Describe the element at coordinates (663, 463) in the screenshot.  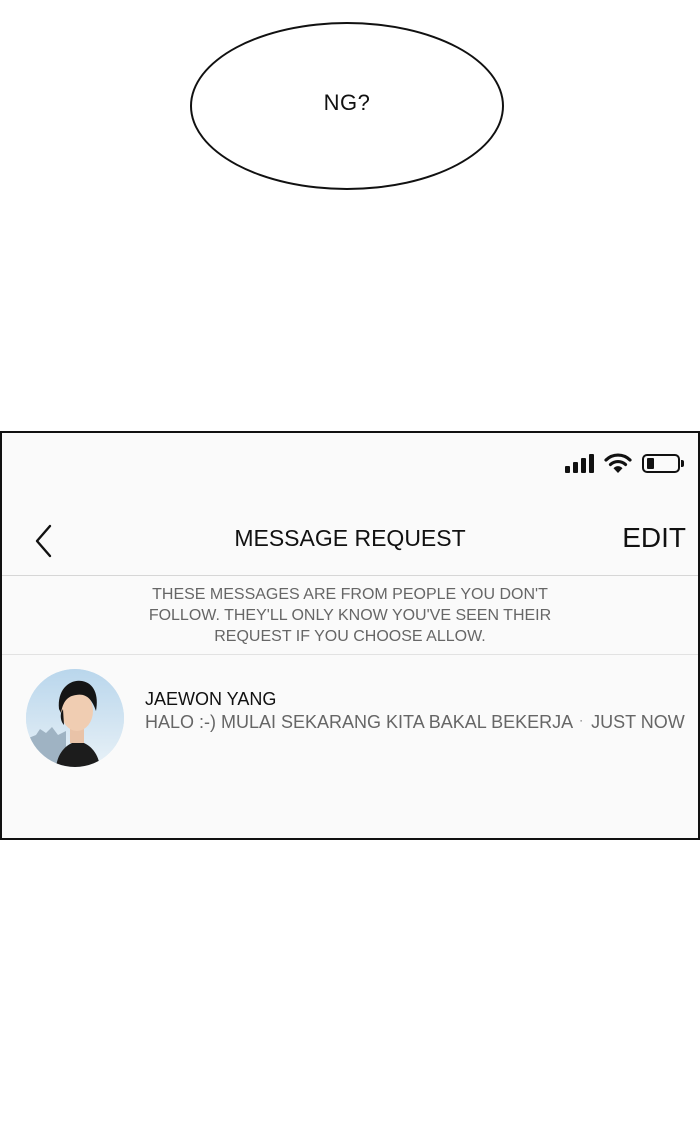
I see `battery-icon` at that location.